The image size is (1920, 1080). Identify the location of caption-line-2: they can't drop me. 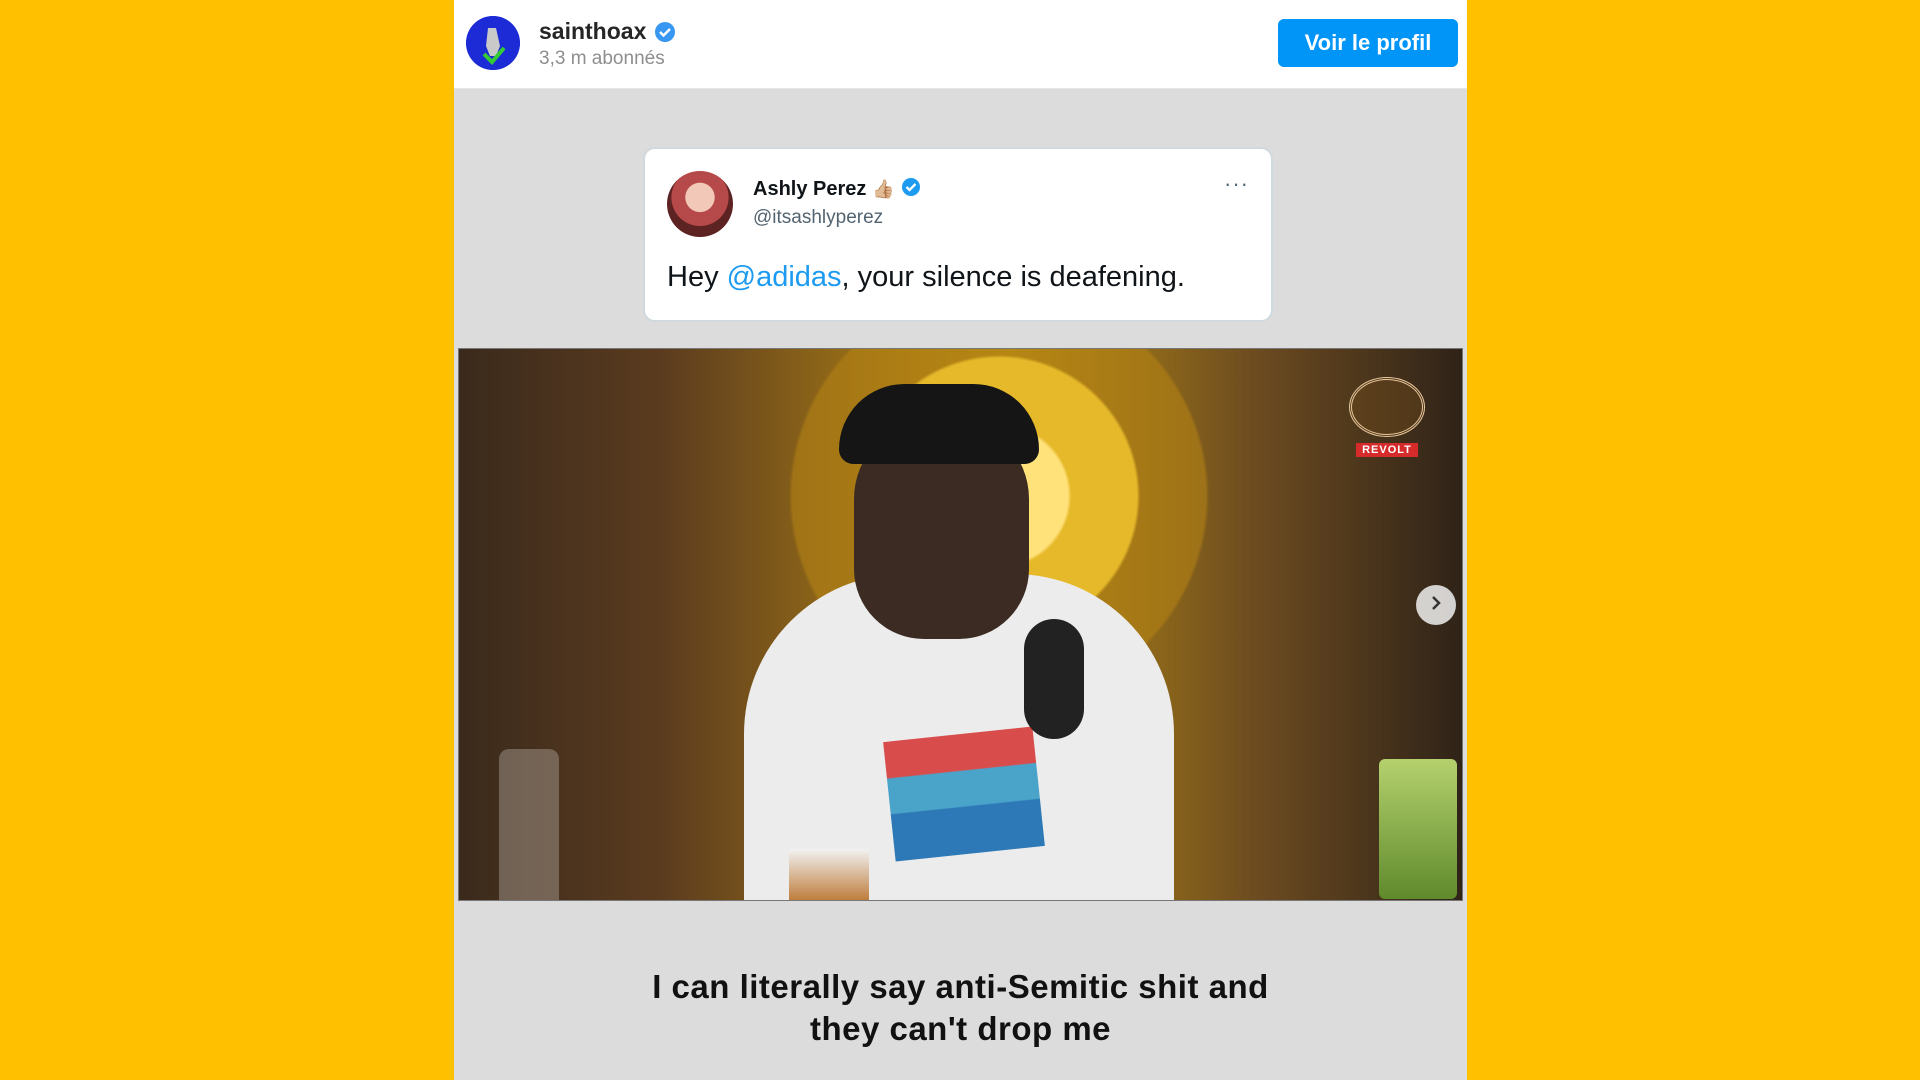
(960, 1028).